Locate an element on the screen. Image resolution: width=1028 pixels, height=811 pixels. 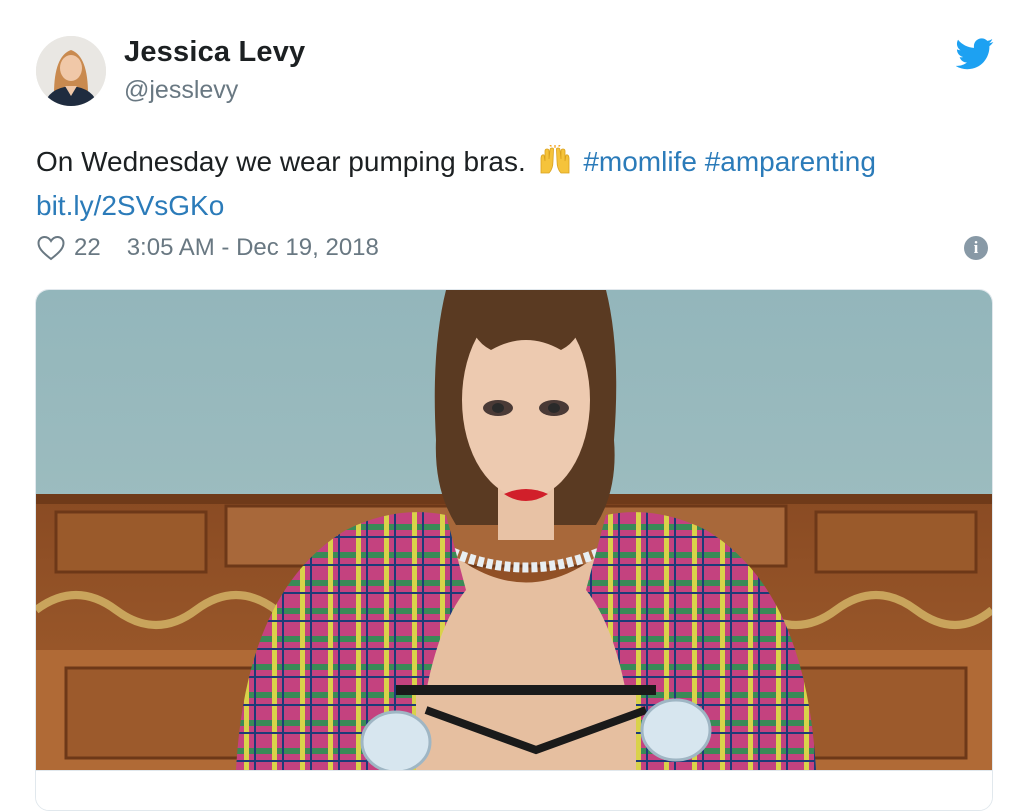
tweet-timestamp: 3:05 AM - Dec 19, 2018 is located at coordinates (253, 248).